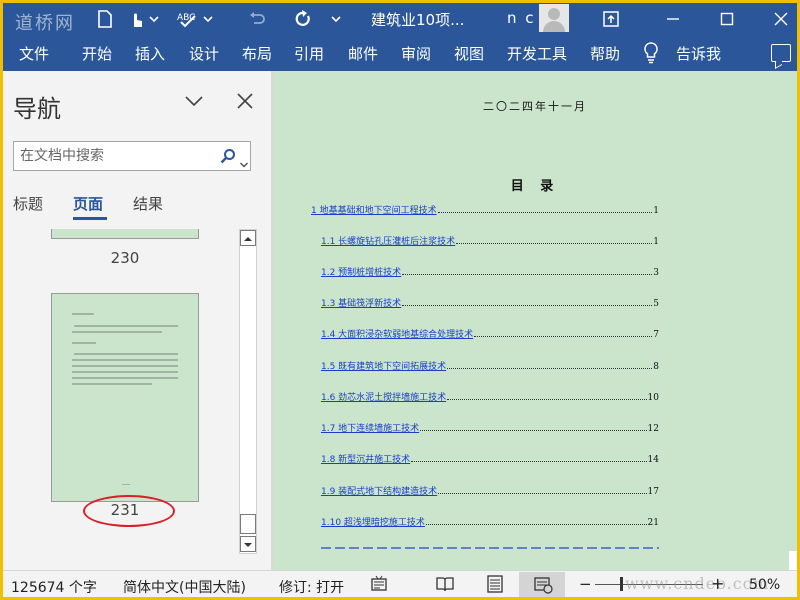 The width and height of the screenshot is (800, 600). I want to click on spelling-check-icon: ABC, so click(187, 19).